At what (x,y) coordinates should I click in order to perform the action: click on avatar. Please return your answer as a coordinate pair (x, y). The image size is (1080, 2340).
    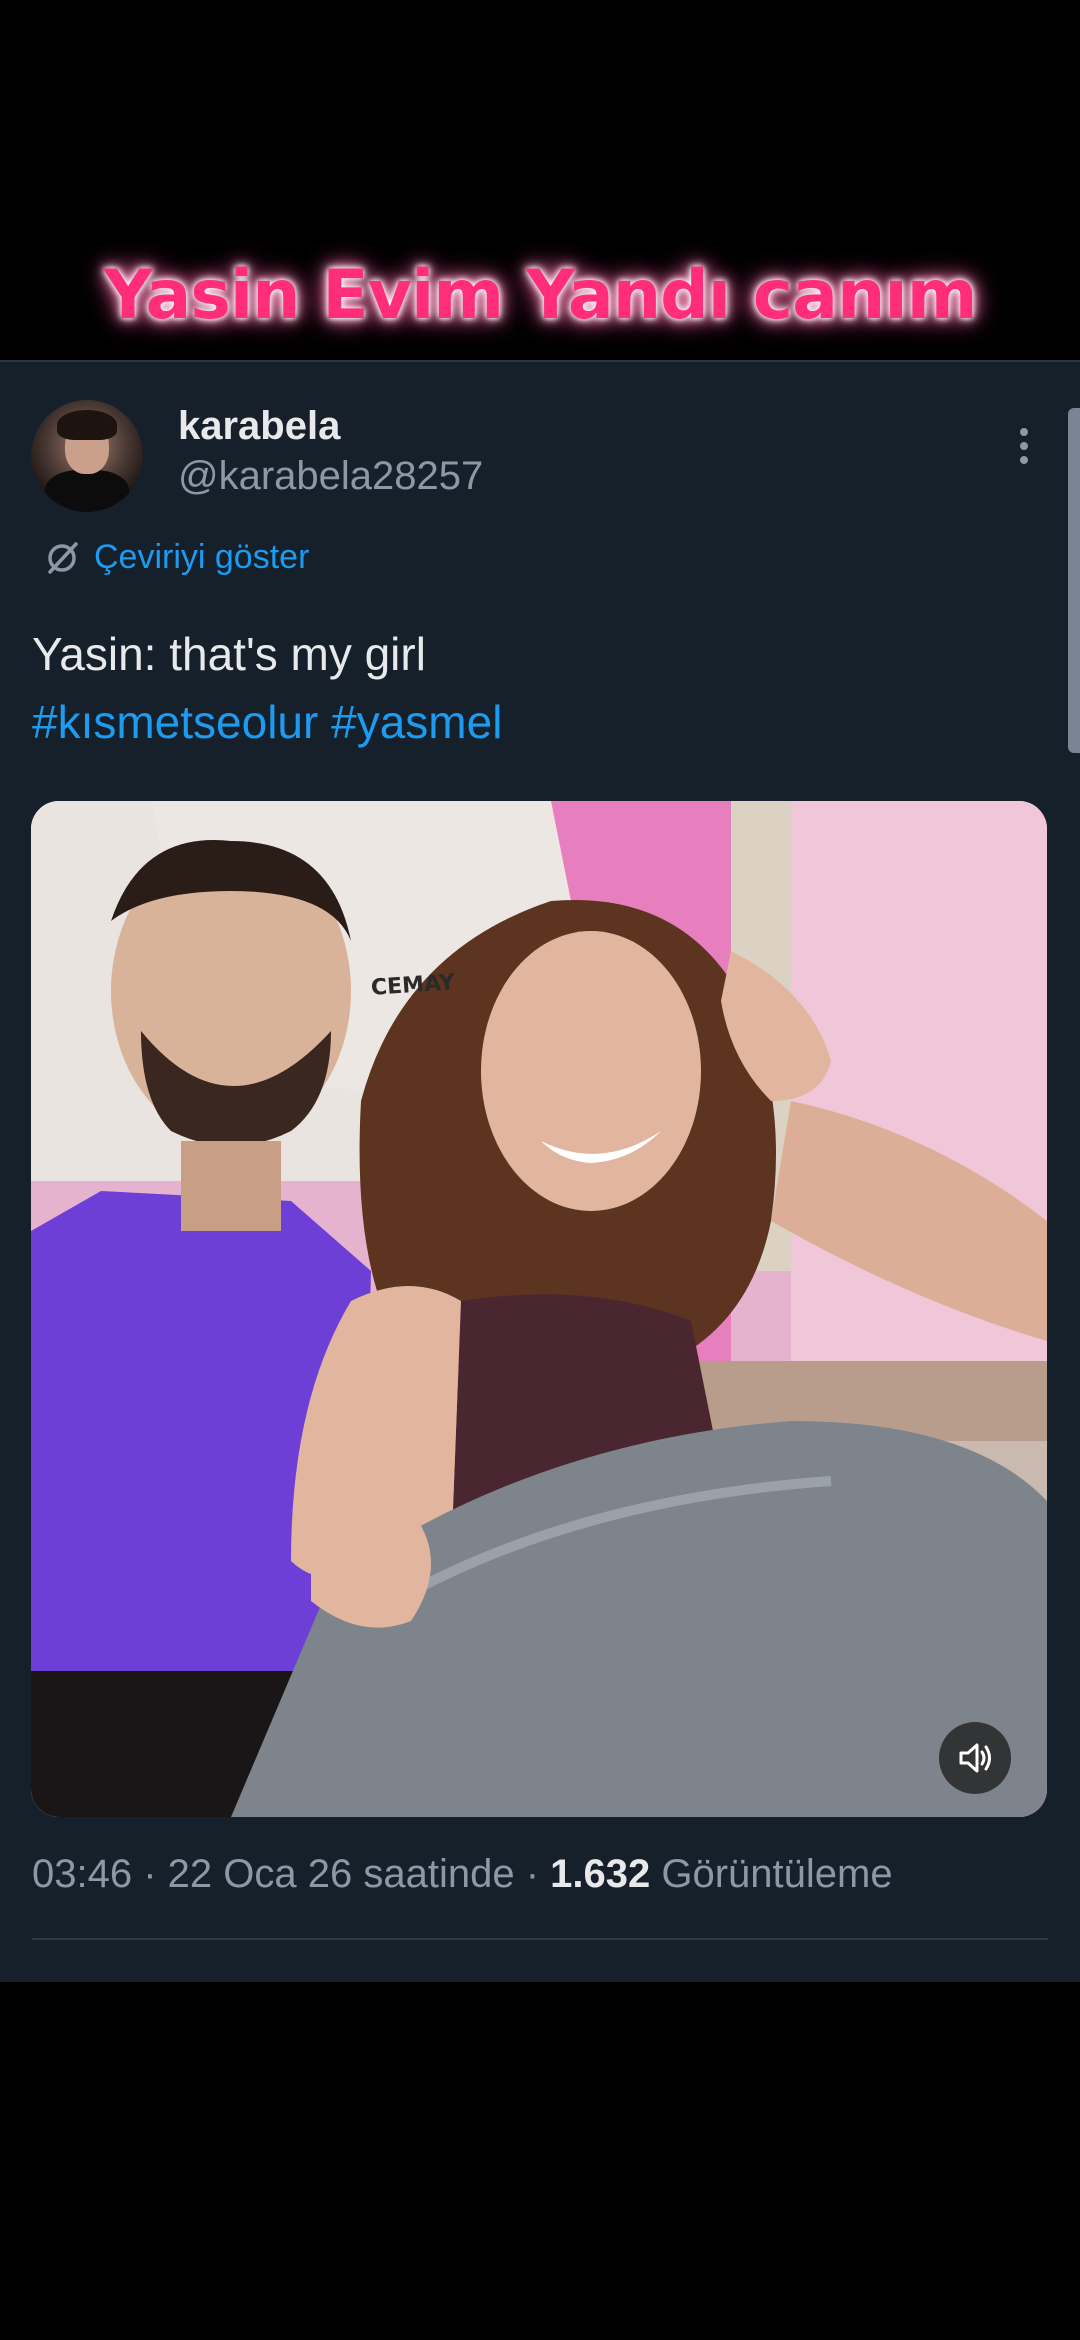
    Looking at the image, I should click on (87, 456).